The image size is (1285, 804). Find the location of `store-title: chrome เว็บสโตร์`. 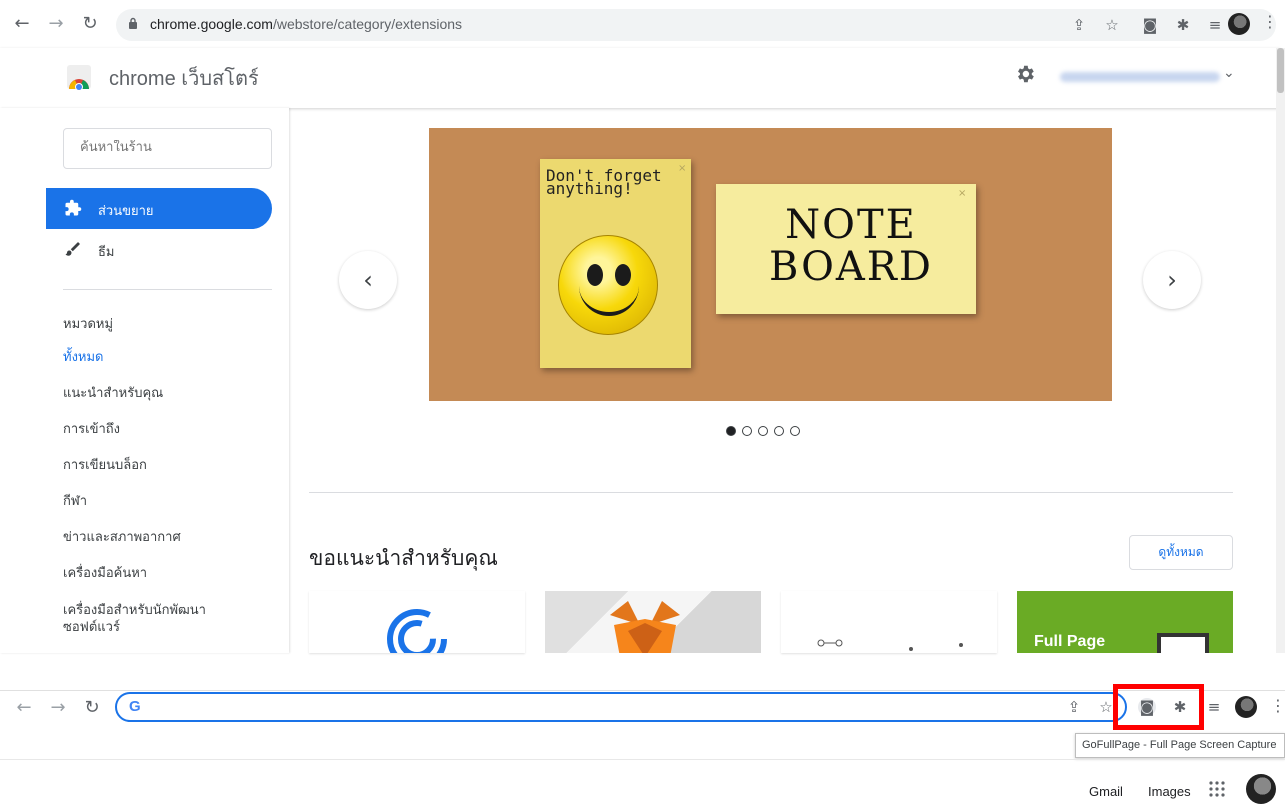

store-title: chrome เว็บสโตร์ is located at coordinates (184, 78).